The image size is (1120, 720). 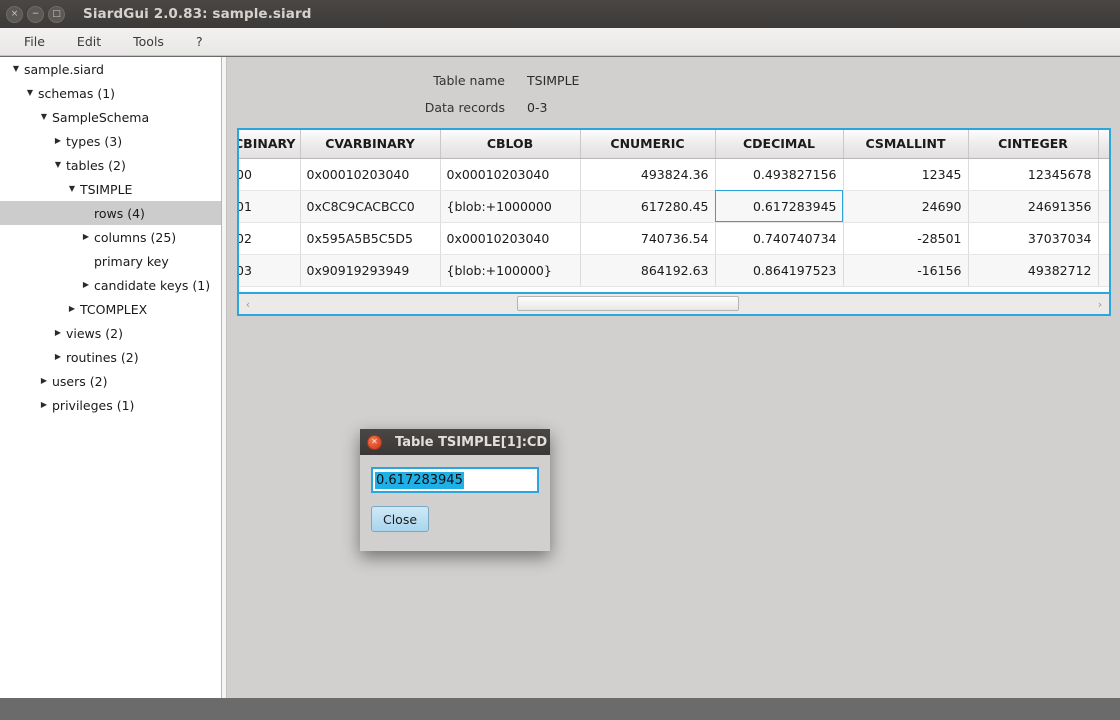 What do you see at coordinates (34, 41) in the screenshot?
I see `menu-item-file: File` at bounding box center [34, 41].